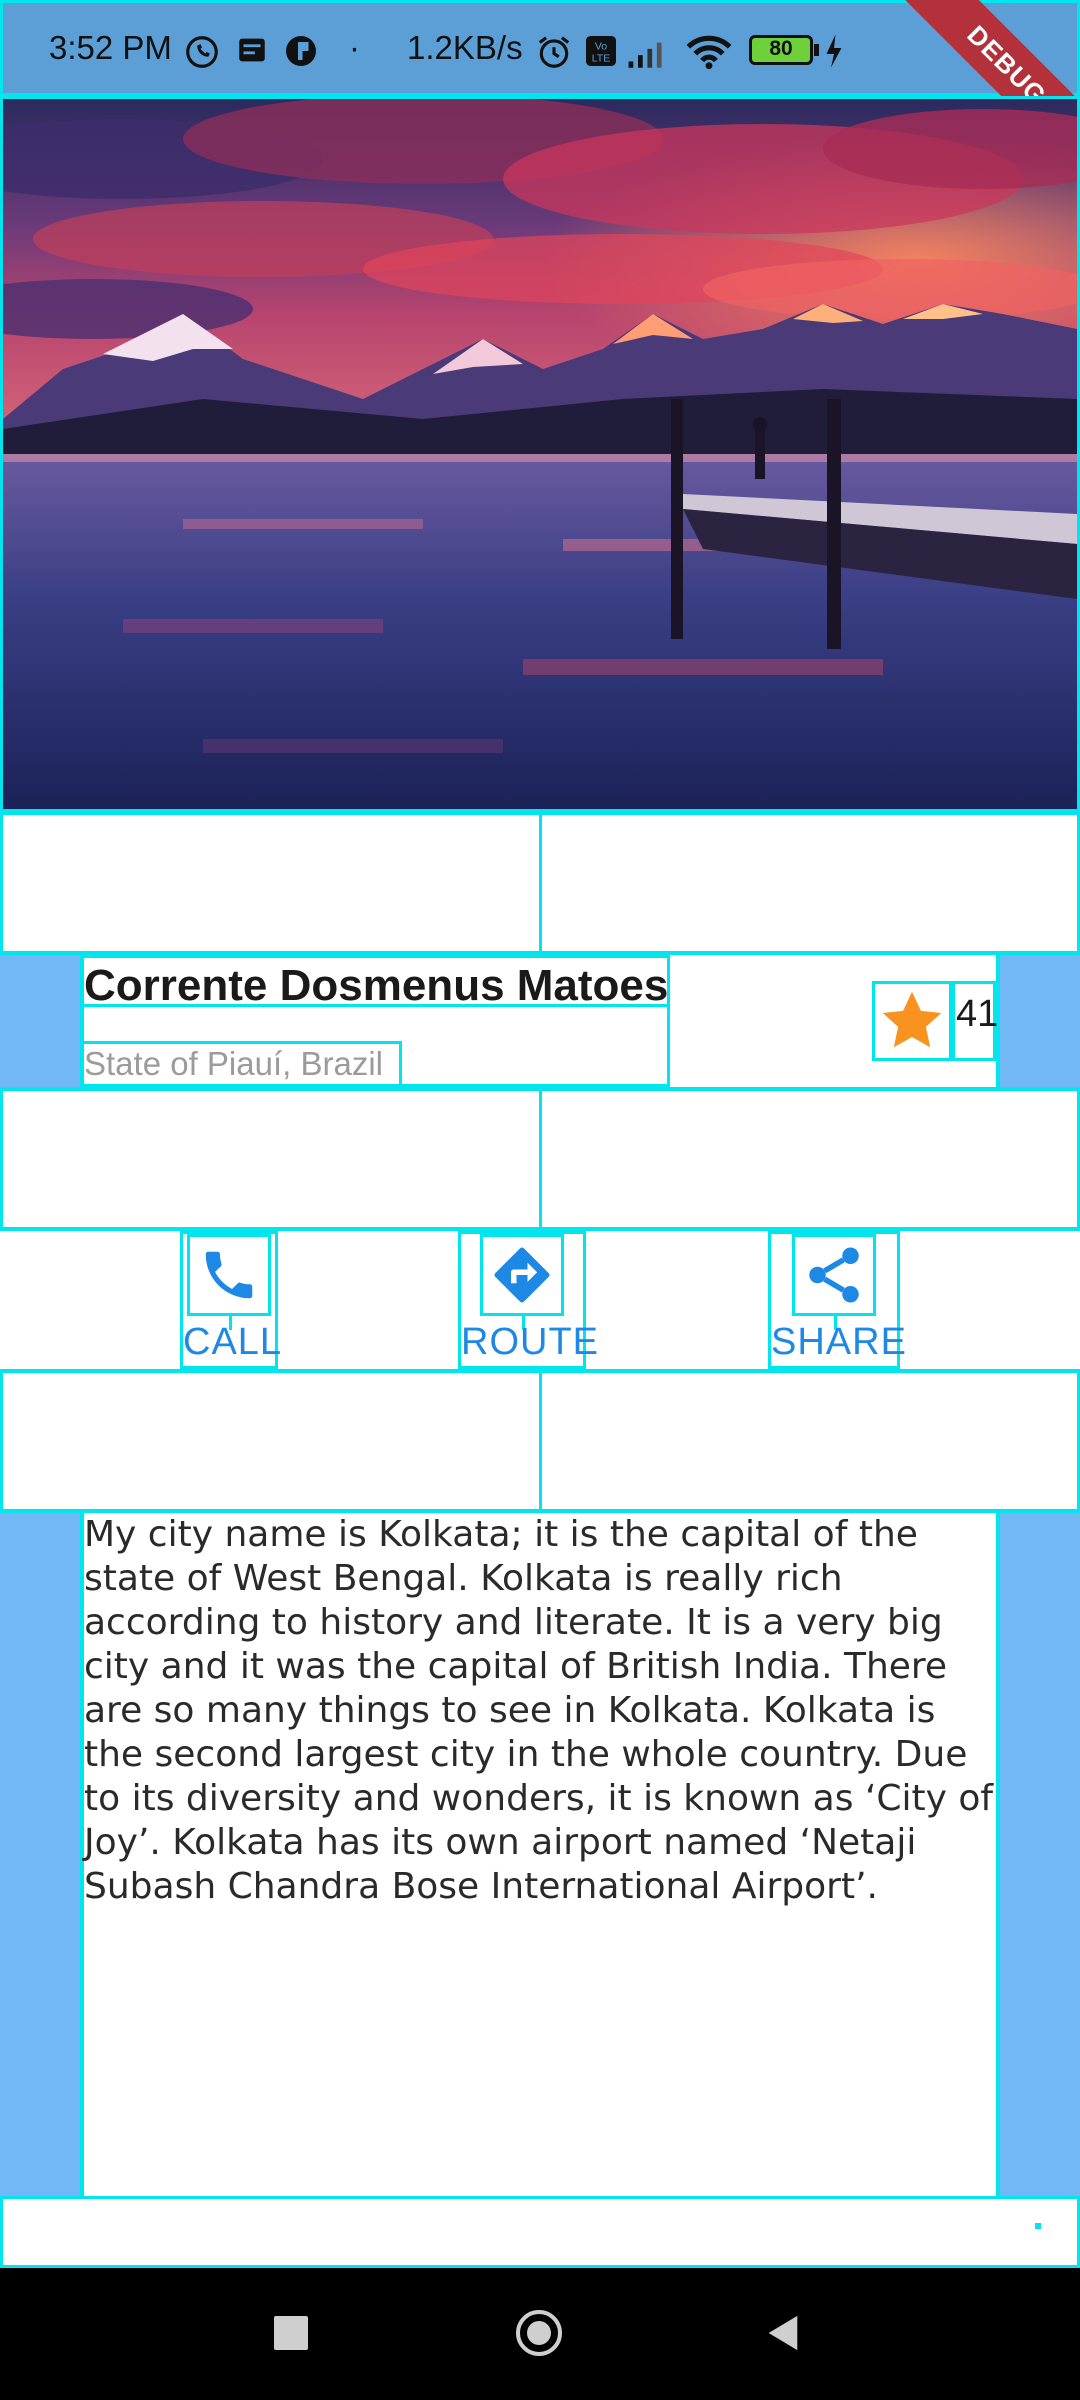 This screenshot has width=1080, height=2400. I want to click on star-icon, so click(912, 1019).